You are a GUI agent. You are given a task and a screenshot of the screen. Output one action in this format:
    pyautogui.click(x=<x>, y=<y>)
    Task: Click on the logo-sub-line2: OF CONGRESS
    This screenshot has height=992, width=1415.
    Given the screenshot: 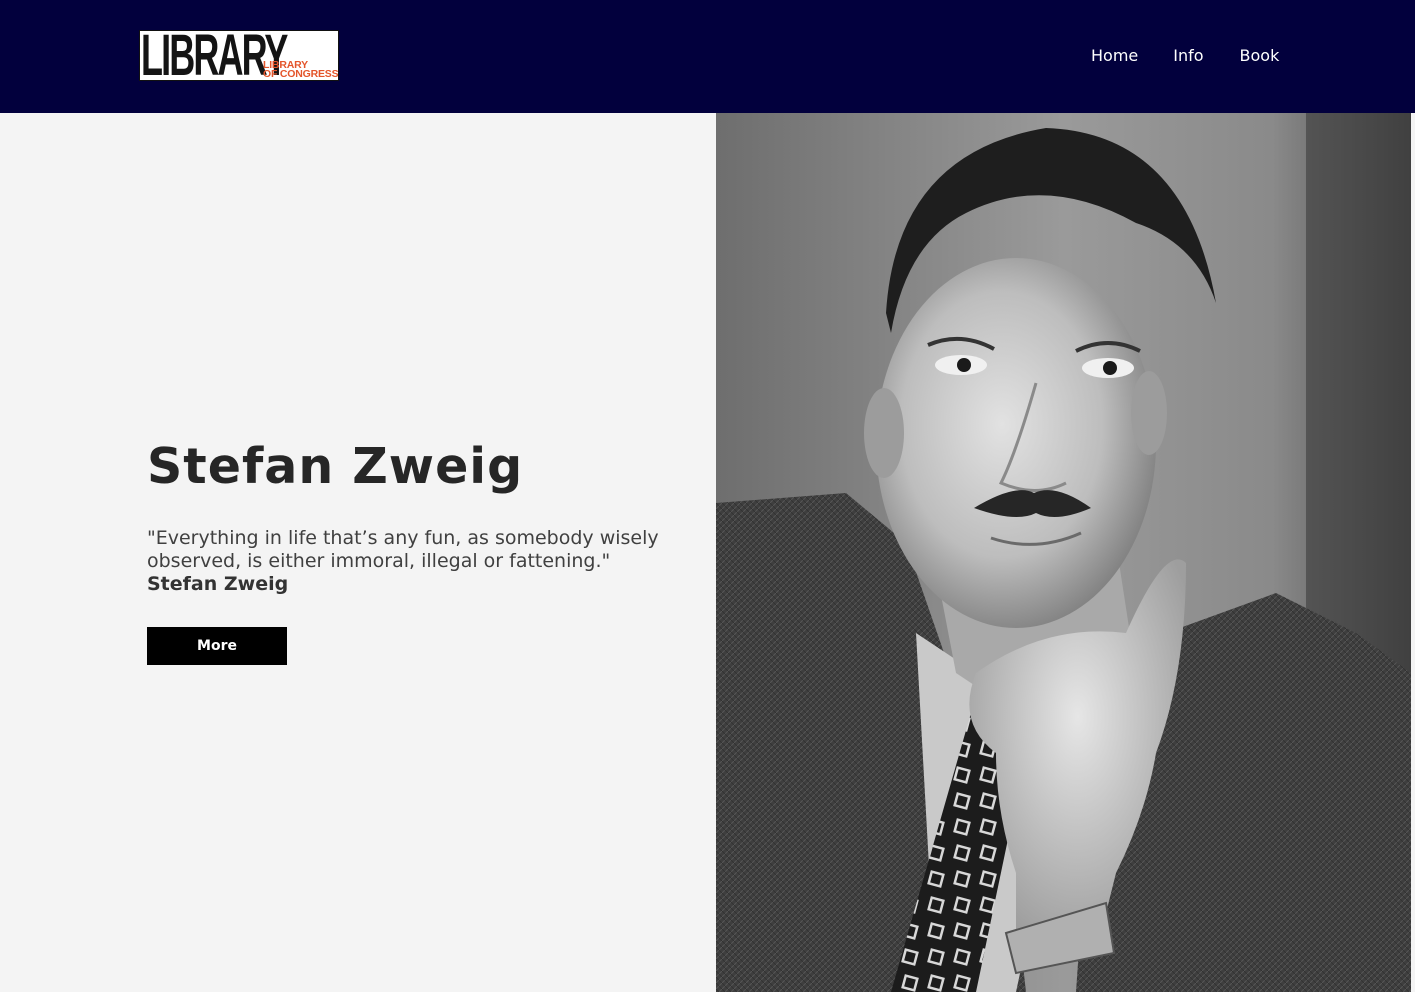 What is the action you would take?
    pyautogui.click(x=301, y=74)
    